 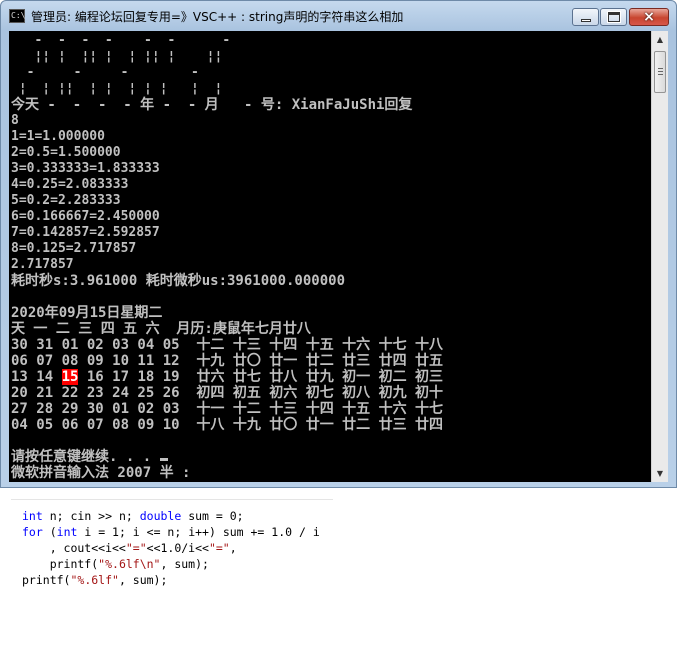 What do you see at coordinates (49, 532) in the screenshot?
I see `code-text: (` at bounding box center [49, 532].